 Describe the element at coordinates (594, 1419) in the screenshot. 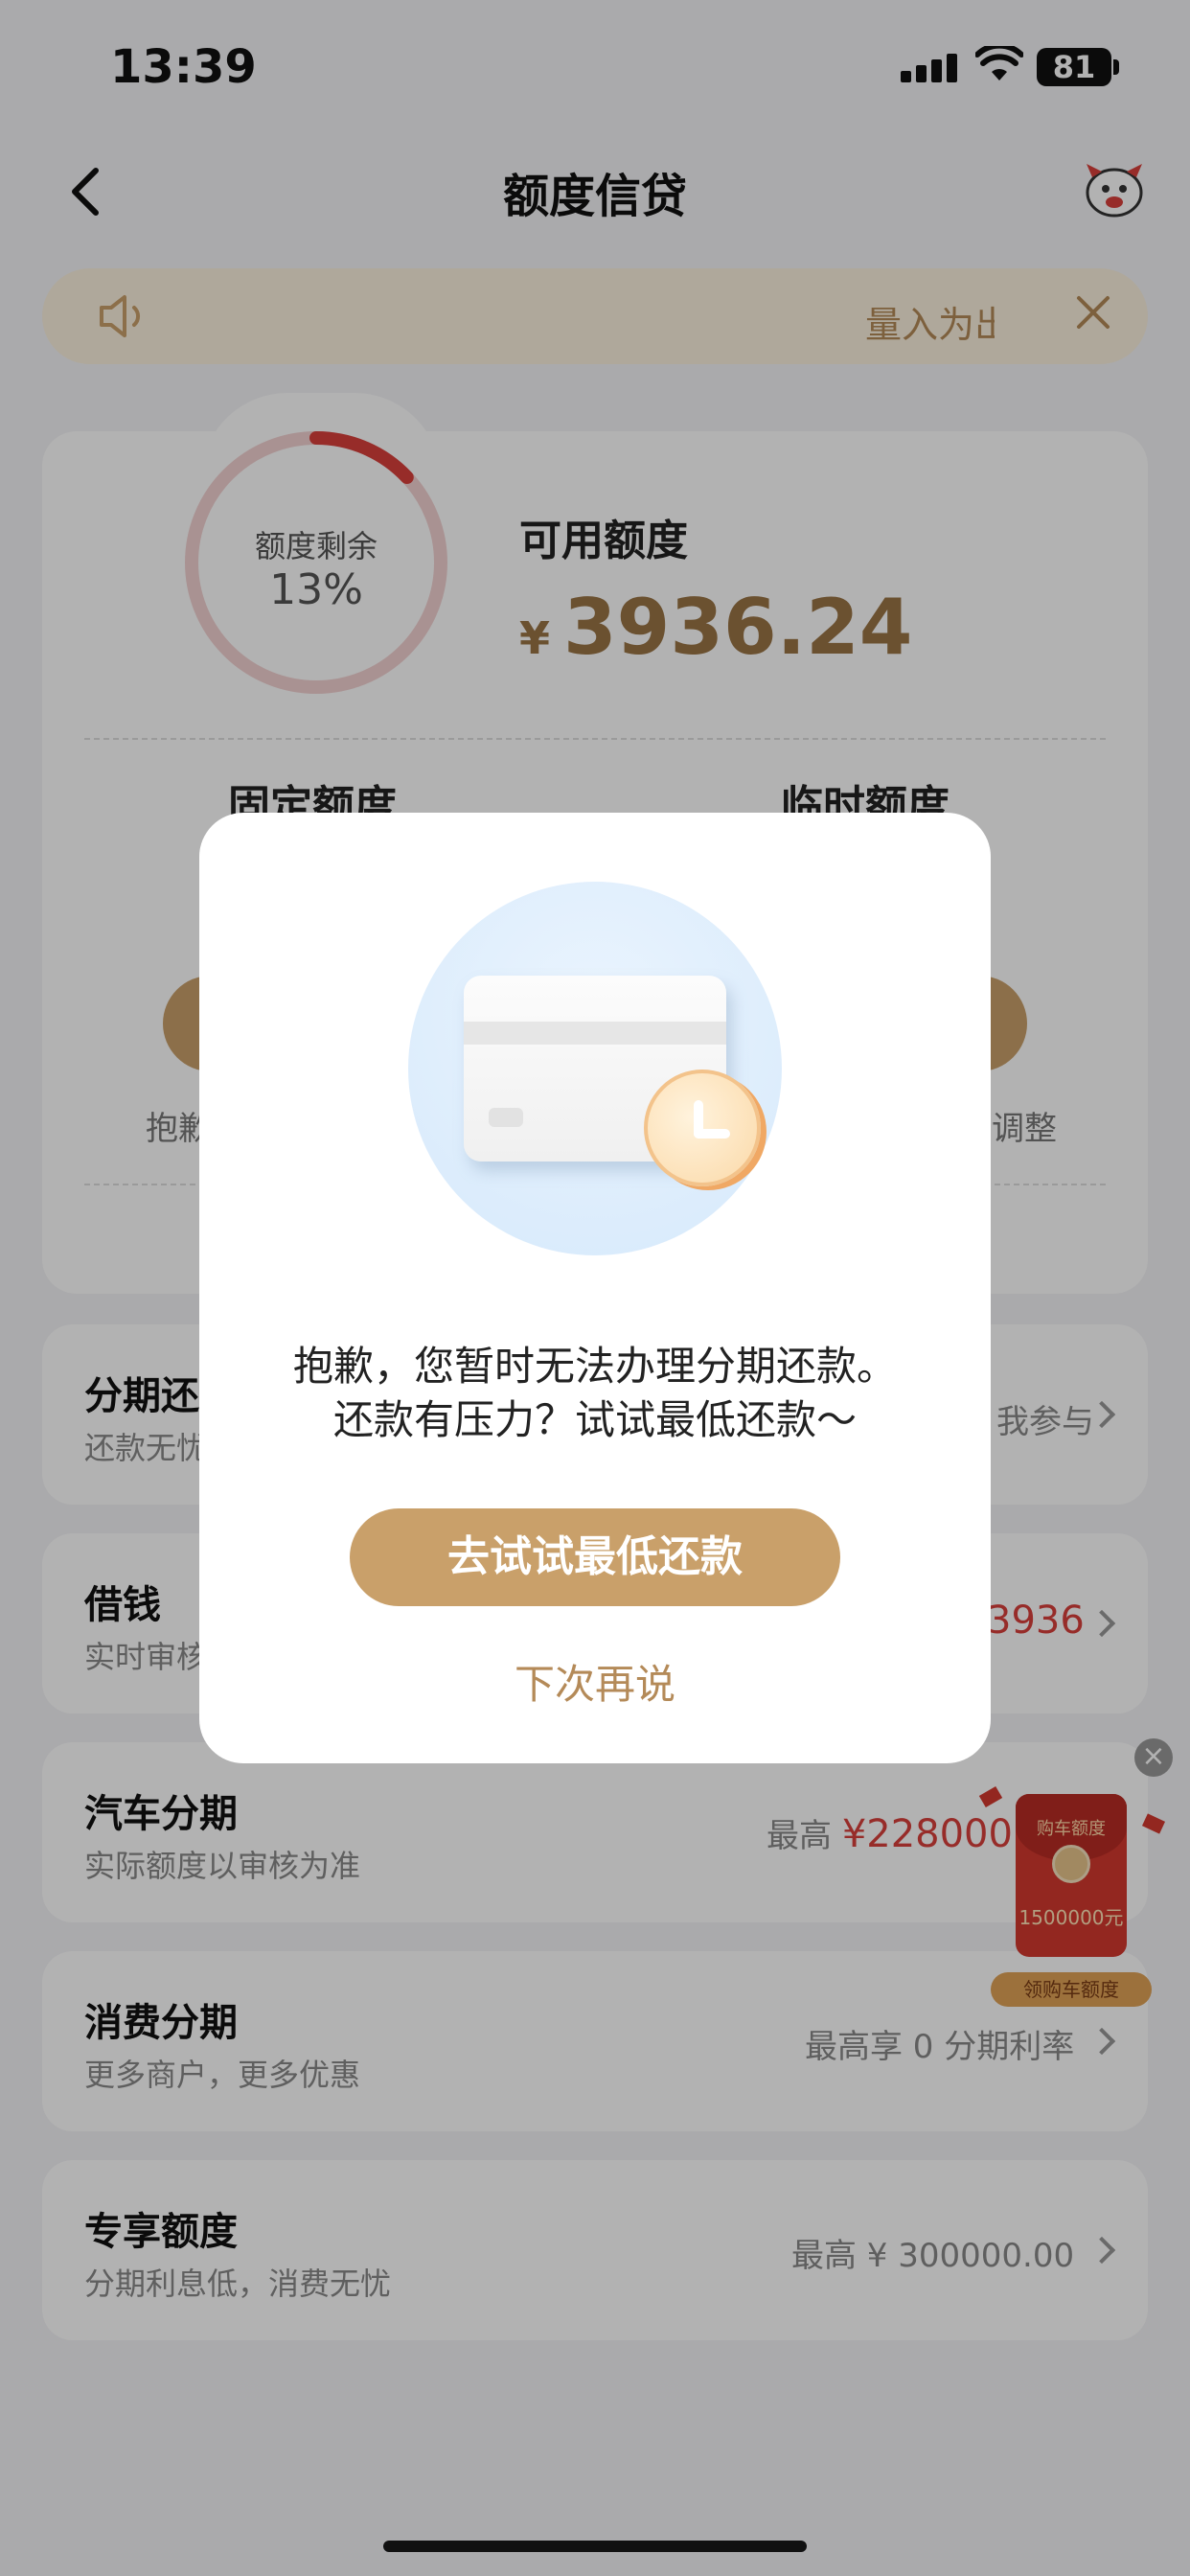

I see `modal-message-line2: 还款有压力？试试最低还款～` at that location.